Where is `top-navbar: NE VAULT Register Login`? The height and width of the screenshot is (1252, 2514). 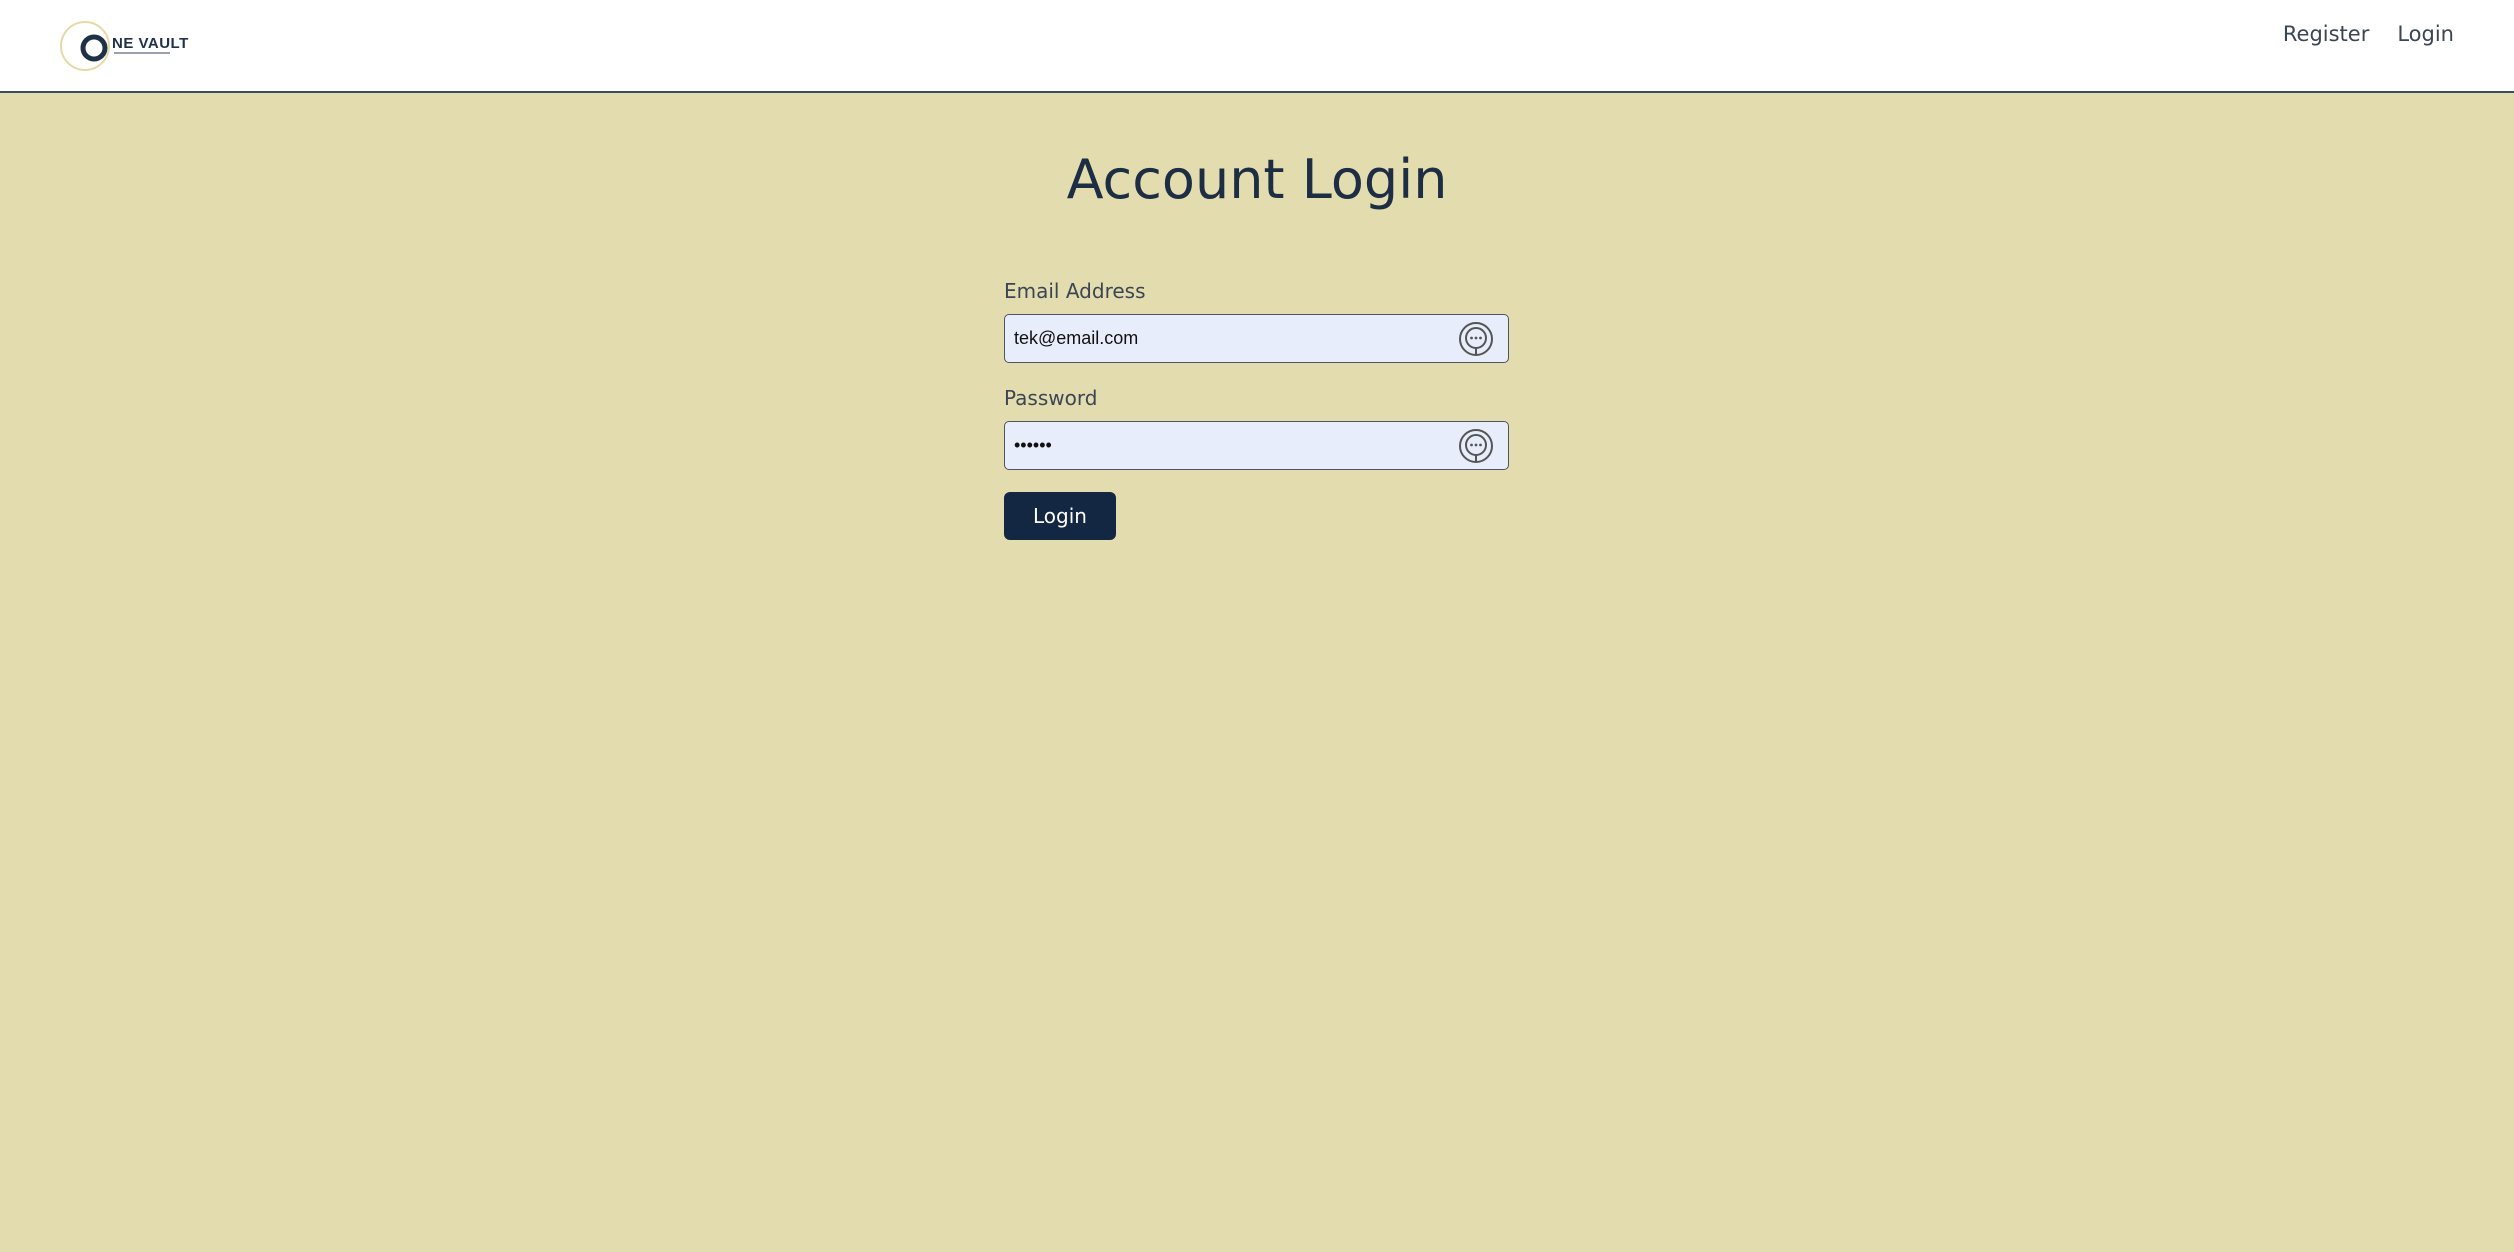 top-navbar: NE VAULT Register Login is located at coordinates (1257, 46).